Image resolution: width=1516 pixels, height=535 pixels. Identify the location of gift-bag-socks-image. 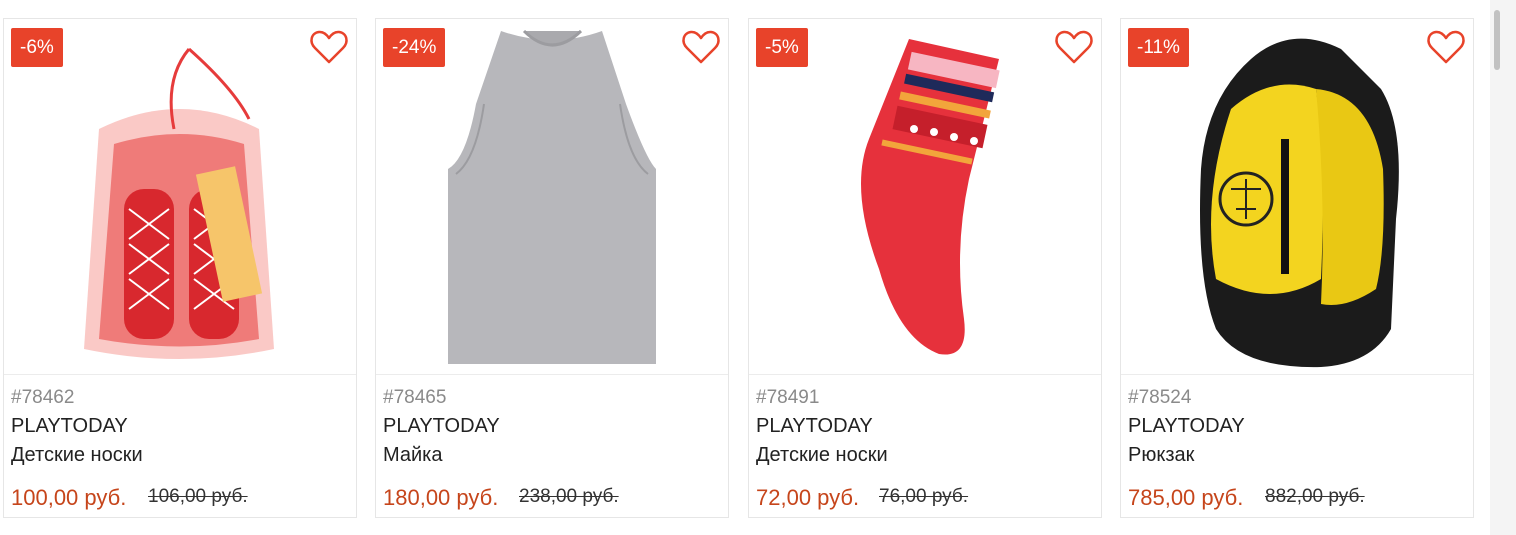
(179, 203).